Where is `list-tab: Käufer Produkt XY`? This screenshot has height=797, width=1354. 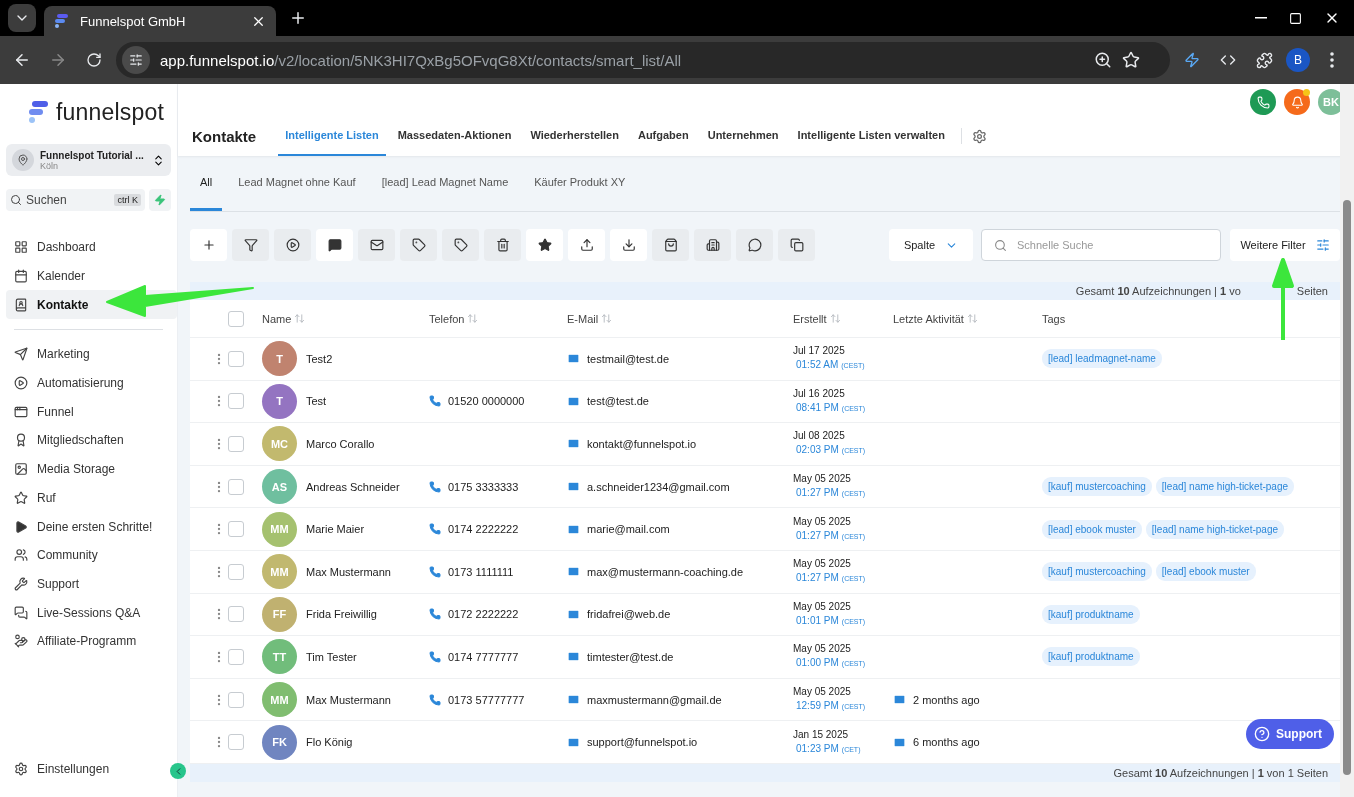 list-tab: Käufer Produkt XY is located at coordinates (580, 183).